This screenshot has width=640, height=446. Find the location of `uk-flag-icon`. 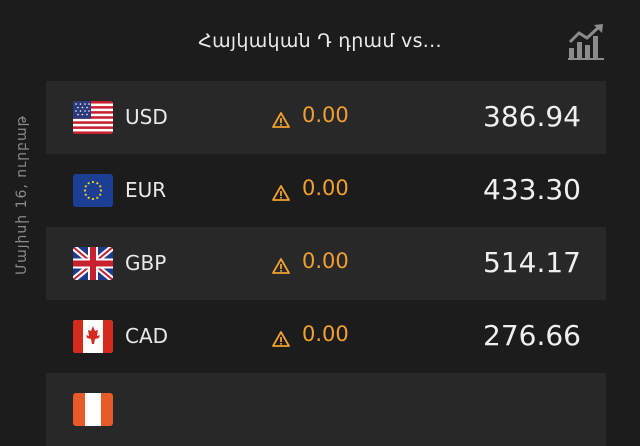

uk-flag-icon is located at coordinates (93, 263).